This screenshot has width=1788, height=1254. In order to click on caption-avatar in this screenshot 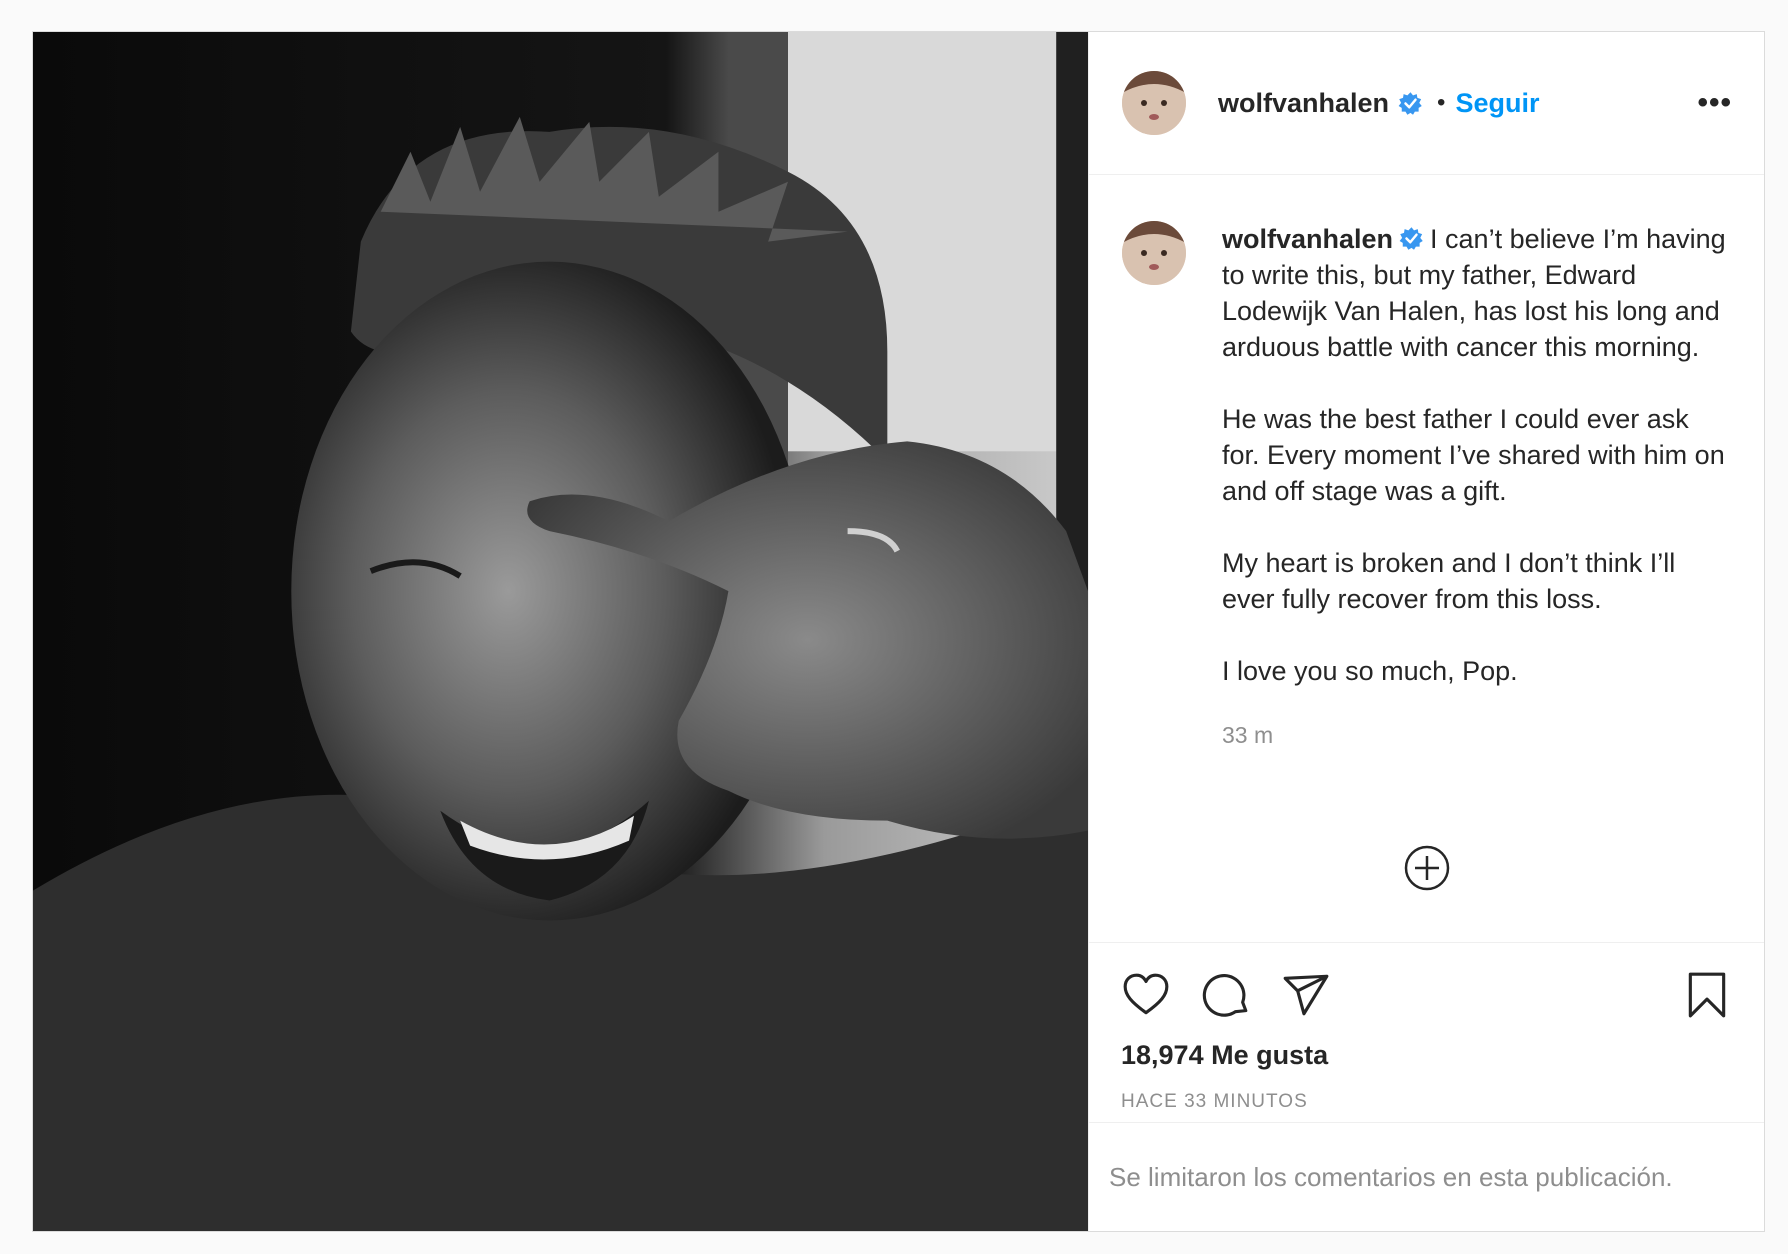, I will do `click(1154, 253)`.